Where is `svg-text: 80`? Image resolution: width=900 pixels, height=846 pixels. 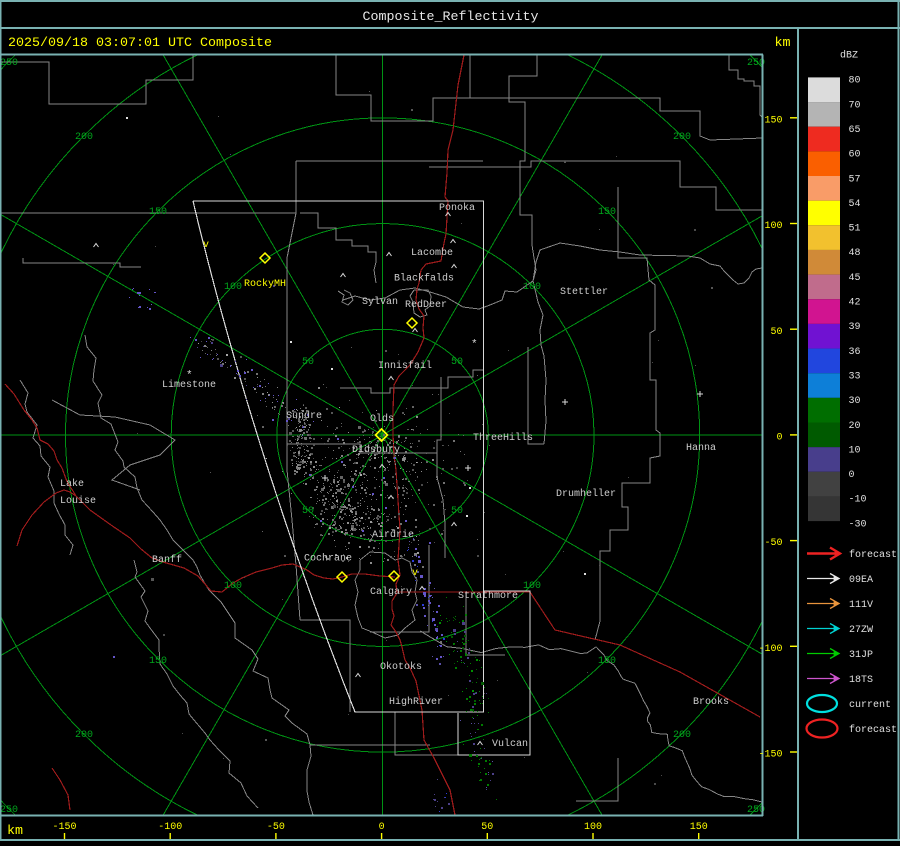
svg-text: 80 is located at coordinates (855, 81).